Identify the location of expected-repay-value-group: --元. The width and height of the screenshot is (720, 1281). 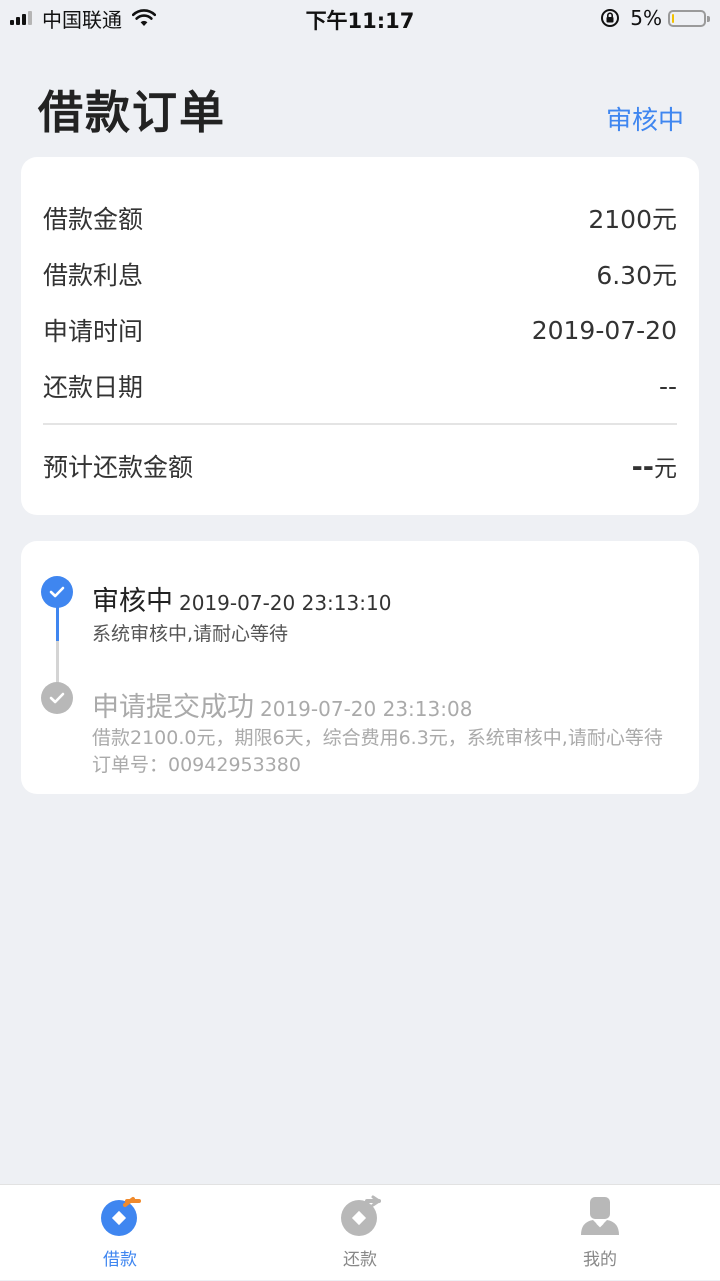
(654, 466).